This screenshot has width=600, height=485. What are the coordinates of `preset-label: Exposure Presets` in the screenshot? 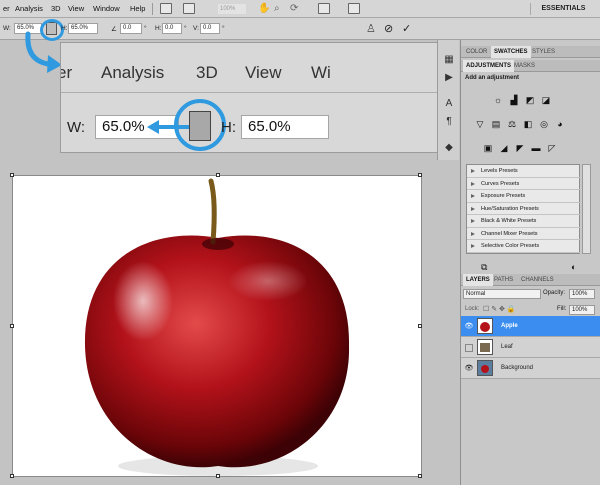 It's located at (503, 196).